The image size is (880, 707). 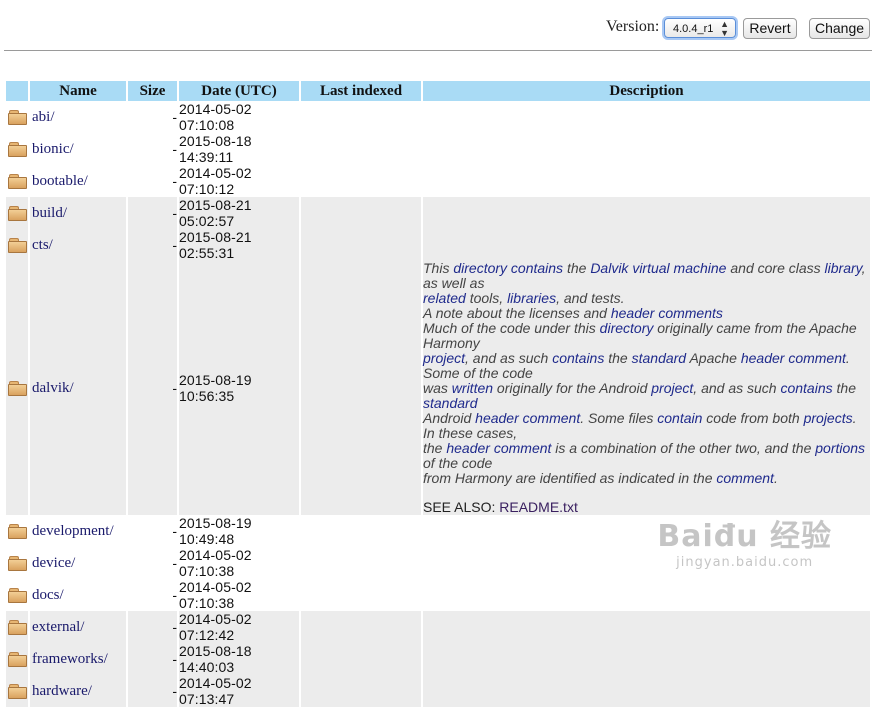 I want to click on folder-link: build/, so click(x=48, y=213).